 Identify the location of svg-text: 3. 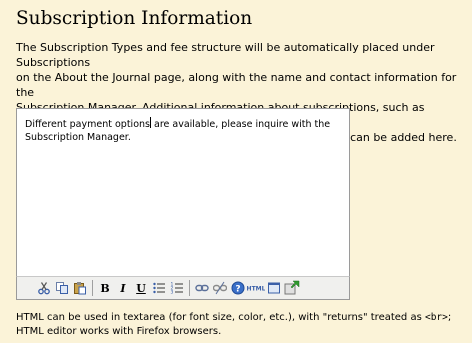
(172, 293).